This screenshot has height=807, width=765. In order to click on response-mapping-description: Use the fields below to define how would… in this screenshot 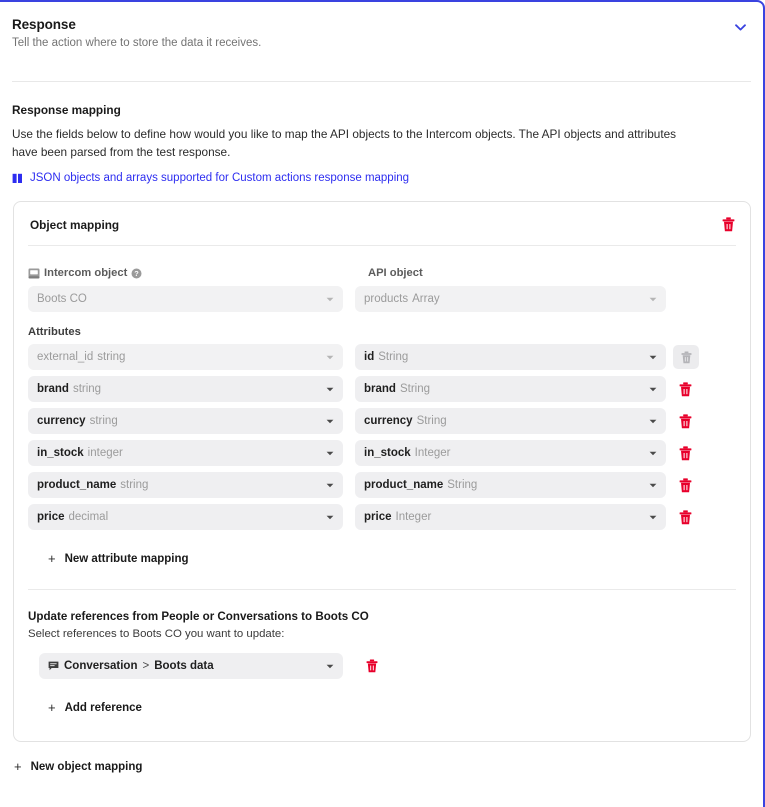, I will do `click(344, 143)`.